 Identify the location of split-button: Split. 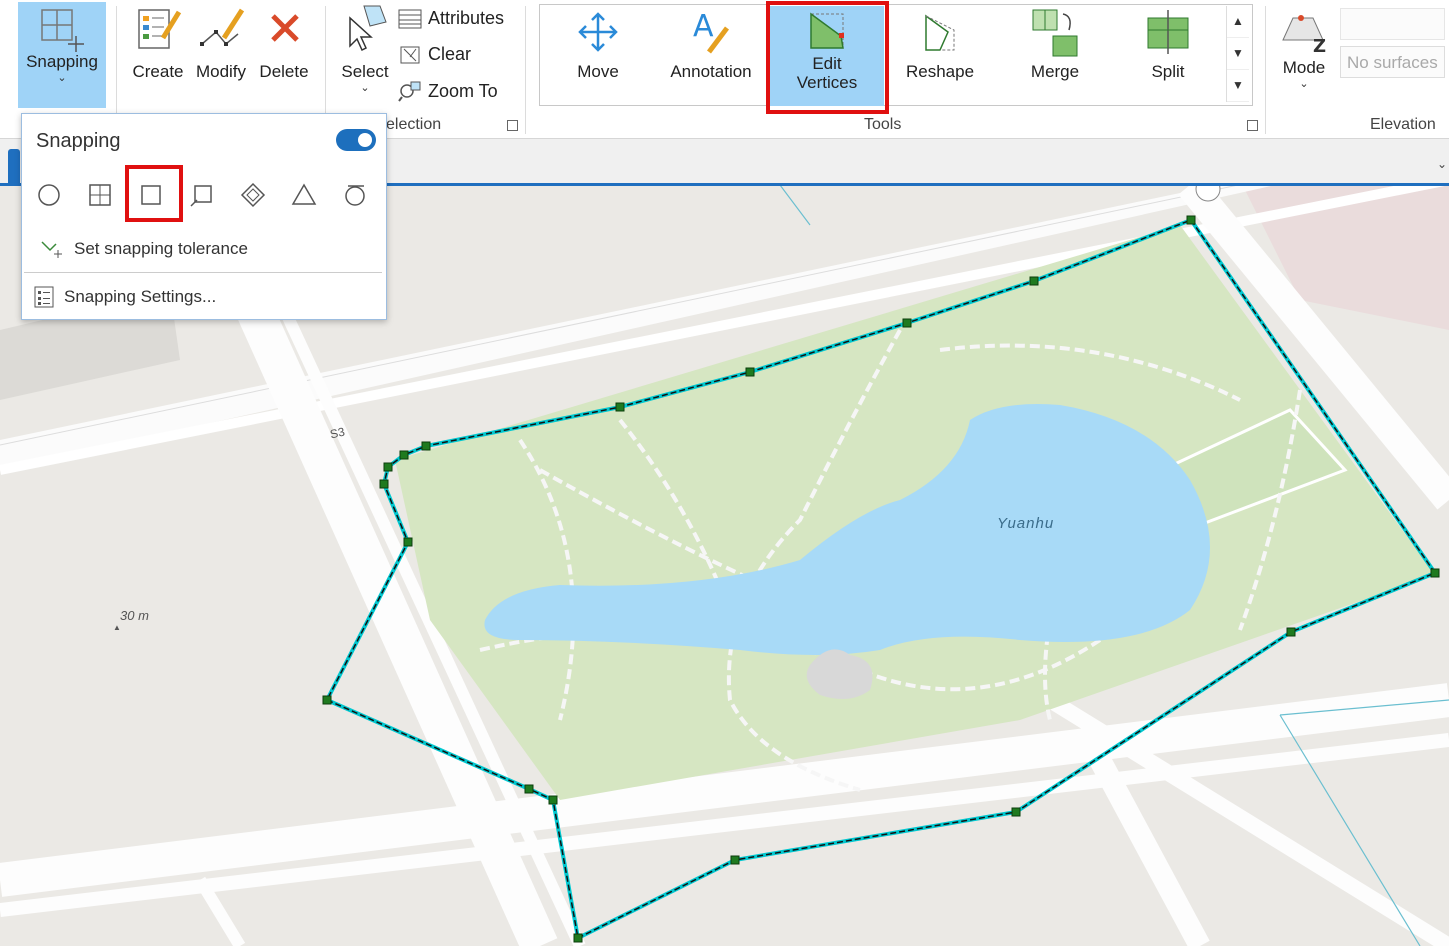
(1168, 54).